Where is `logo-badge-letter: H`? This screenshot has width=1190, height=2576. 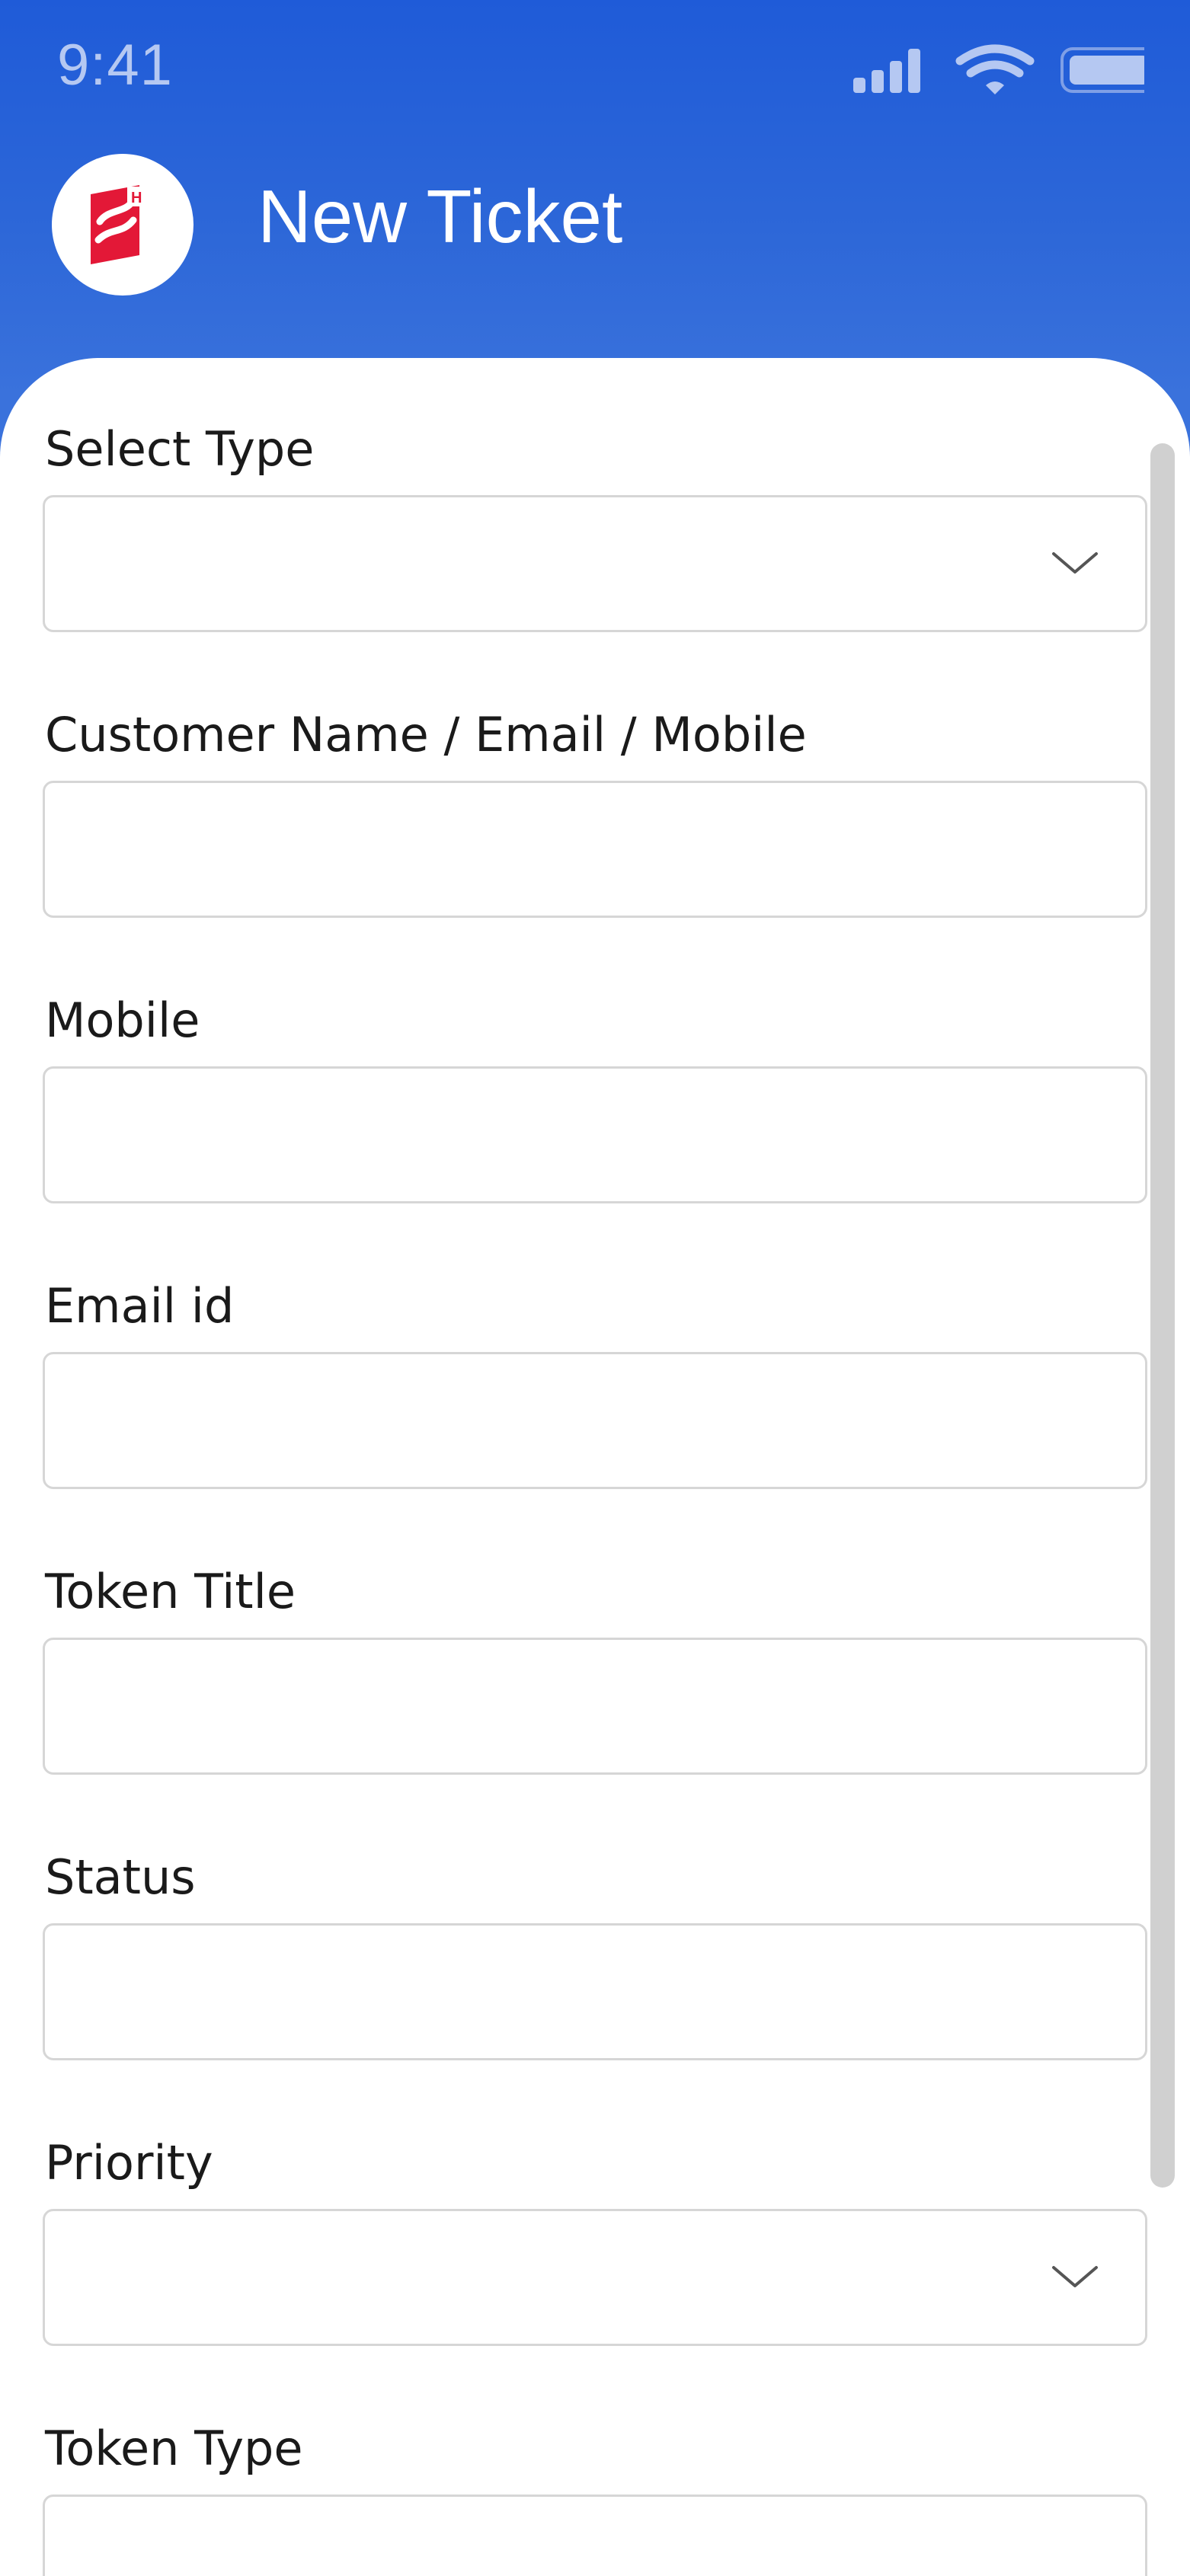 logo-badge-letter: H is located at coordinates (136, 198).